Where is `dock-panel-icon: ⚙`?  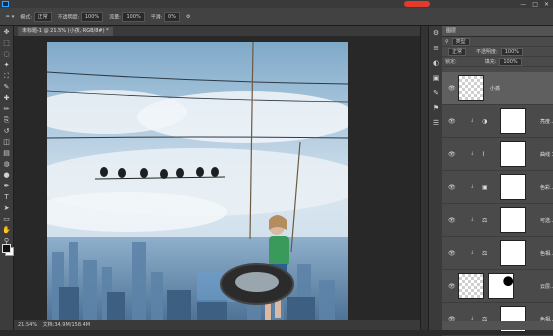
dock-panel-icon: ⚙ is located at coordinates (436, 33).